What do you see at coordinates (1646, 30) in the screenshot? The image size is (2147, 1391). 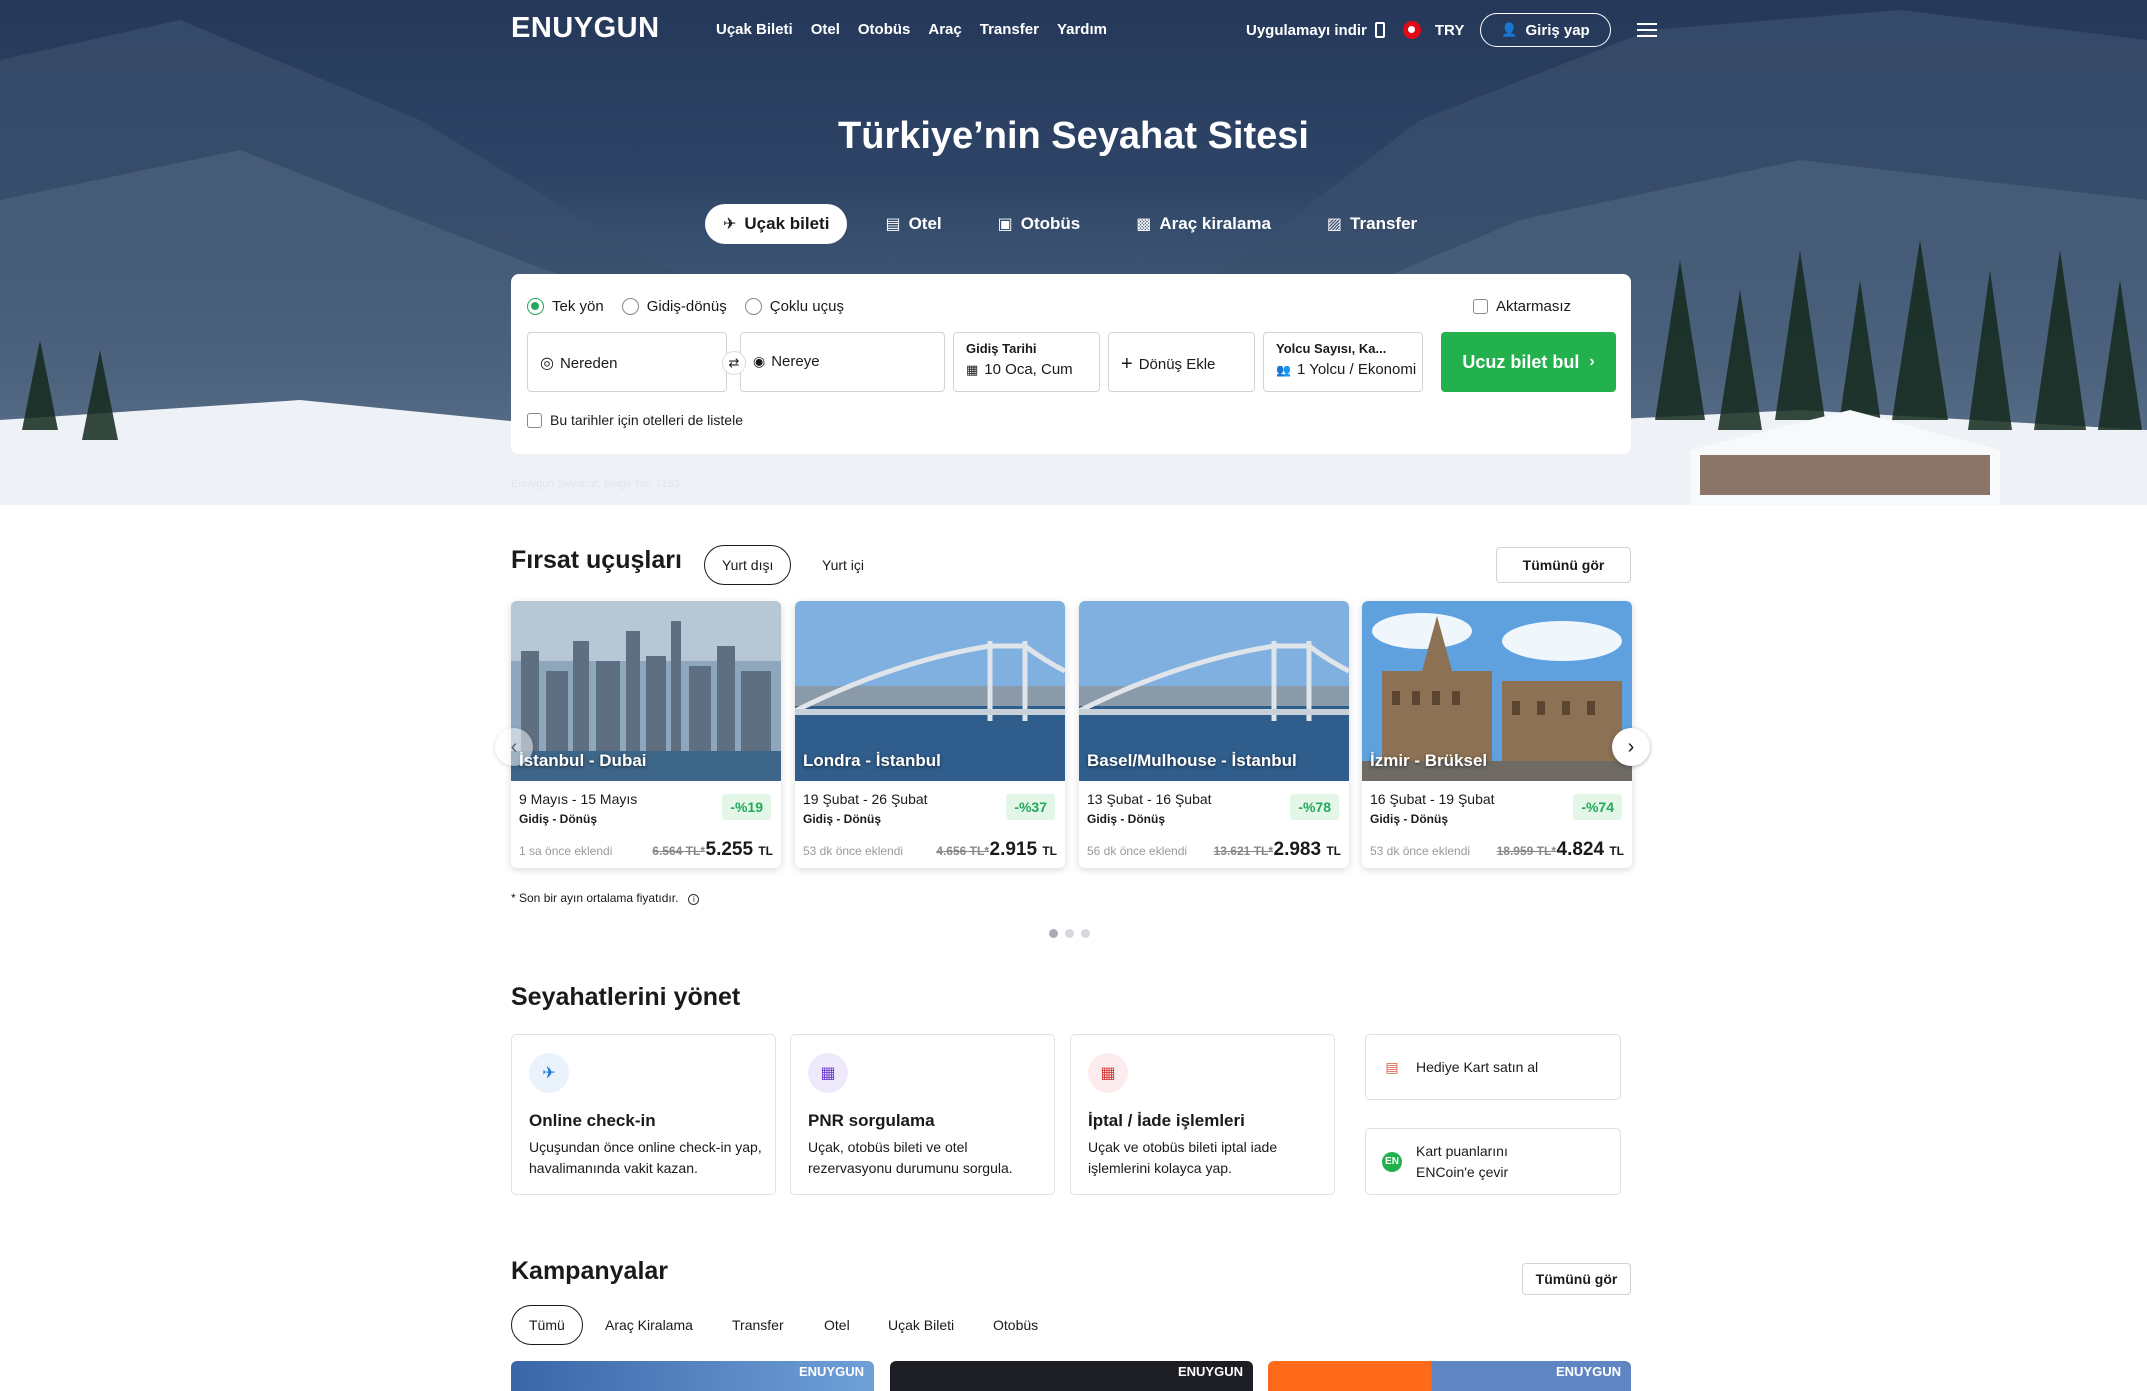 I see `menu-icon` at bounding box center [1646, 30].